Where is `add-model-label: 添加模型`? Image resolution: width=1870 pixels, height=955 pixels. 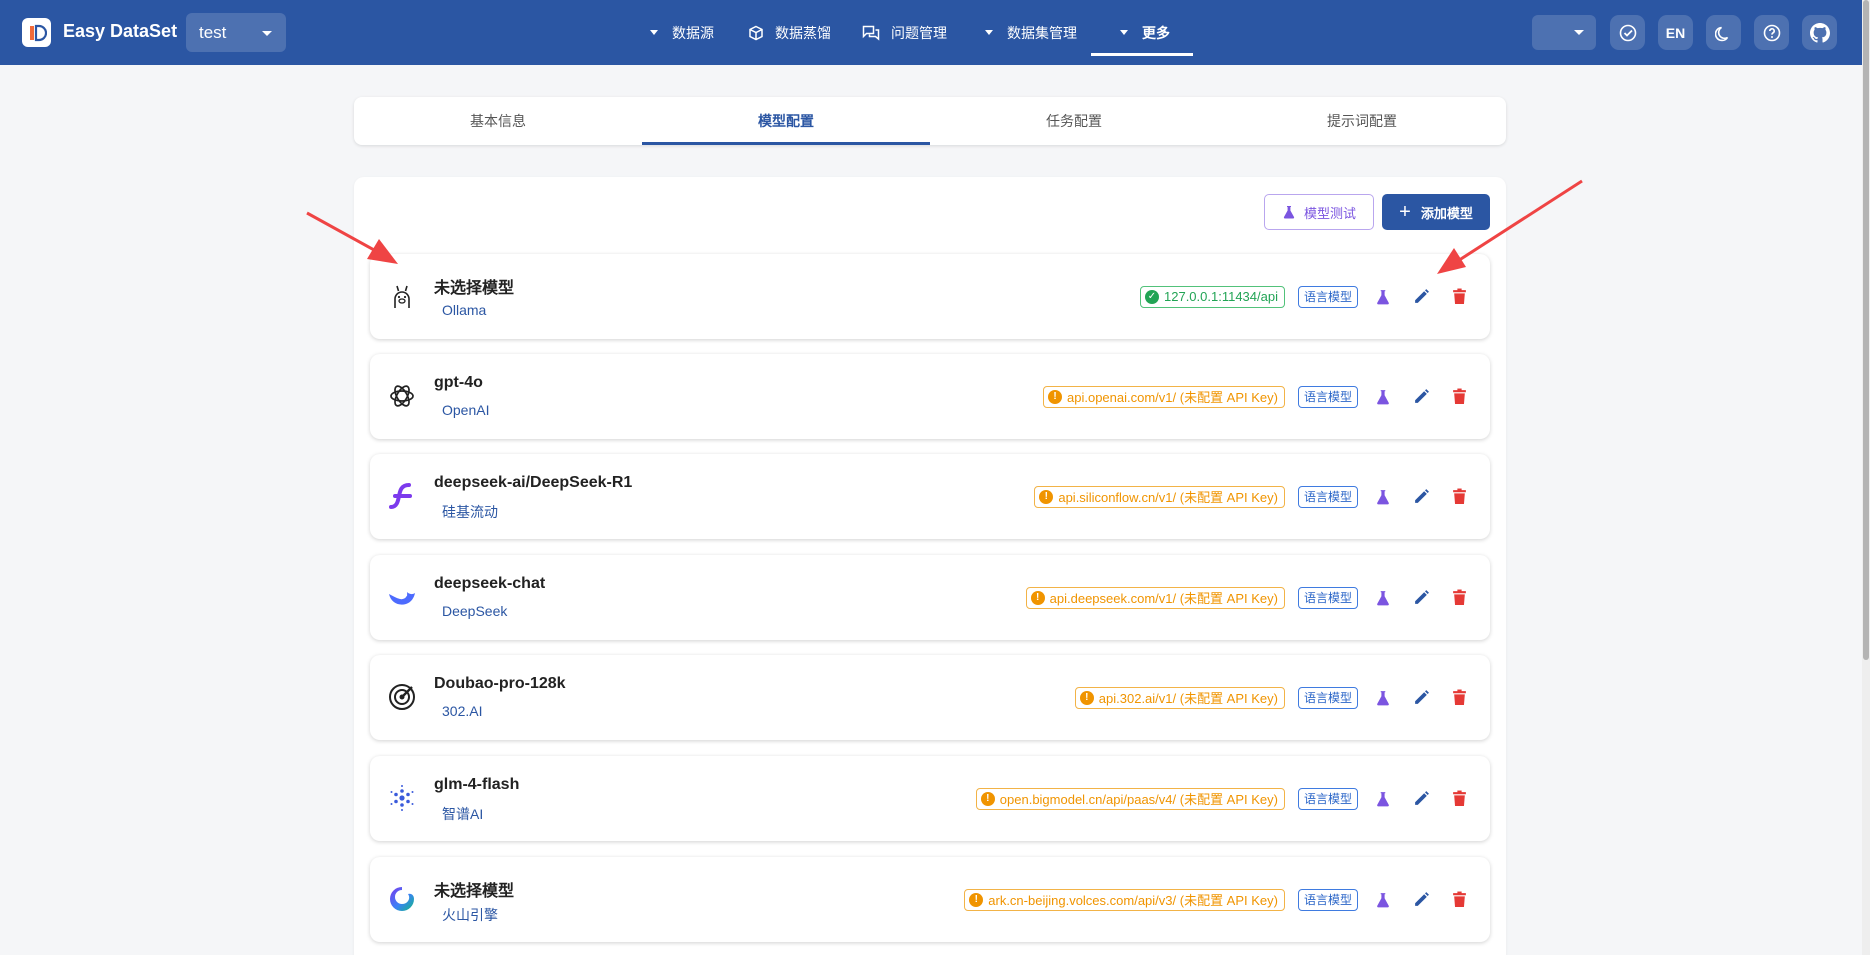
add-model-label: 添加模型 is located at coordinates (1446, 213).